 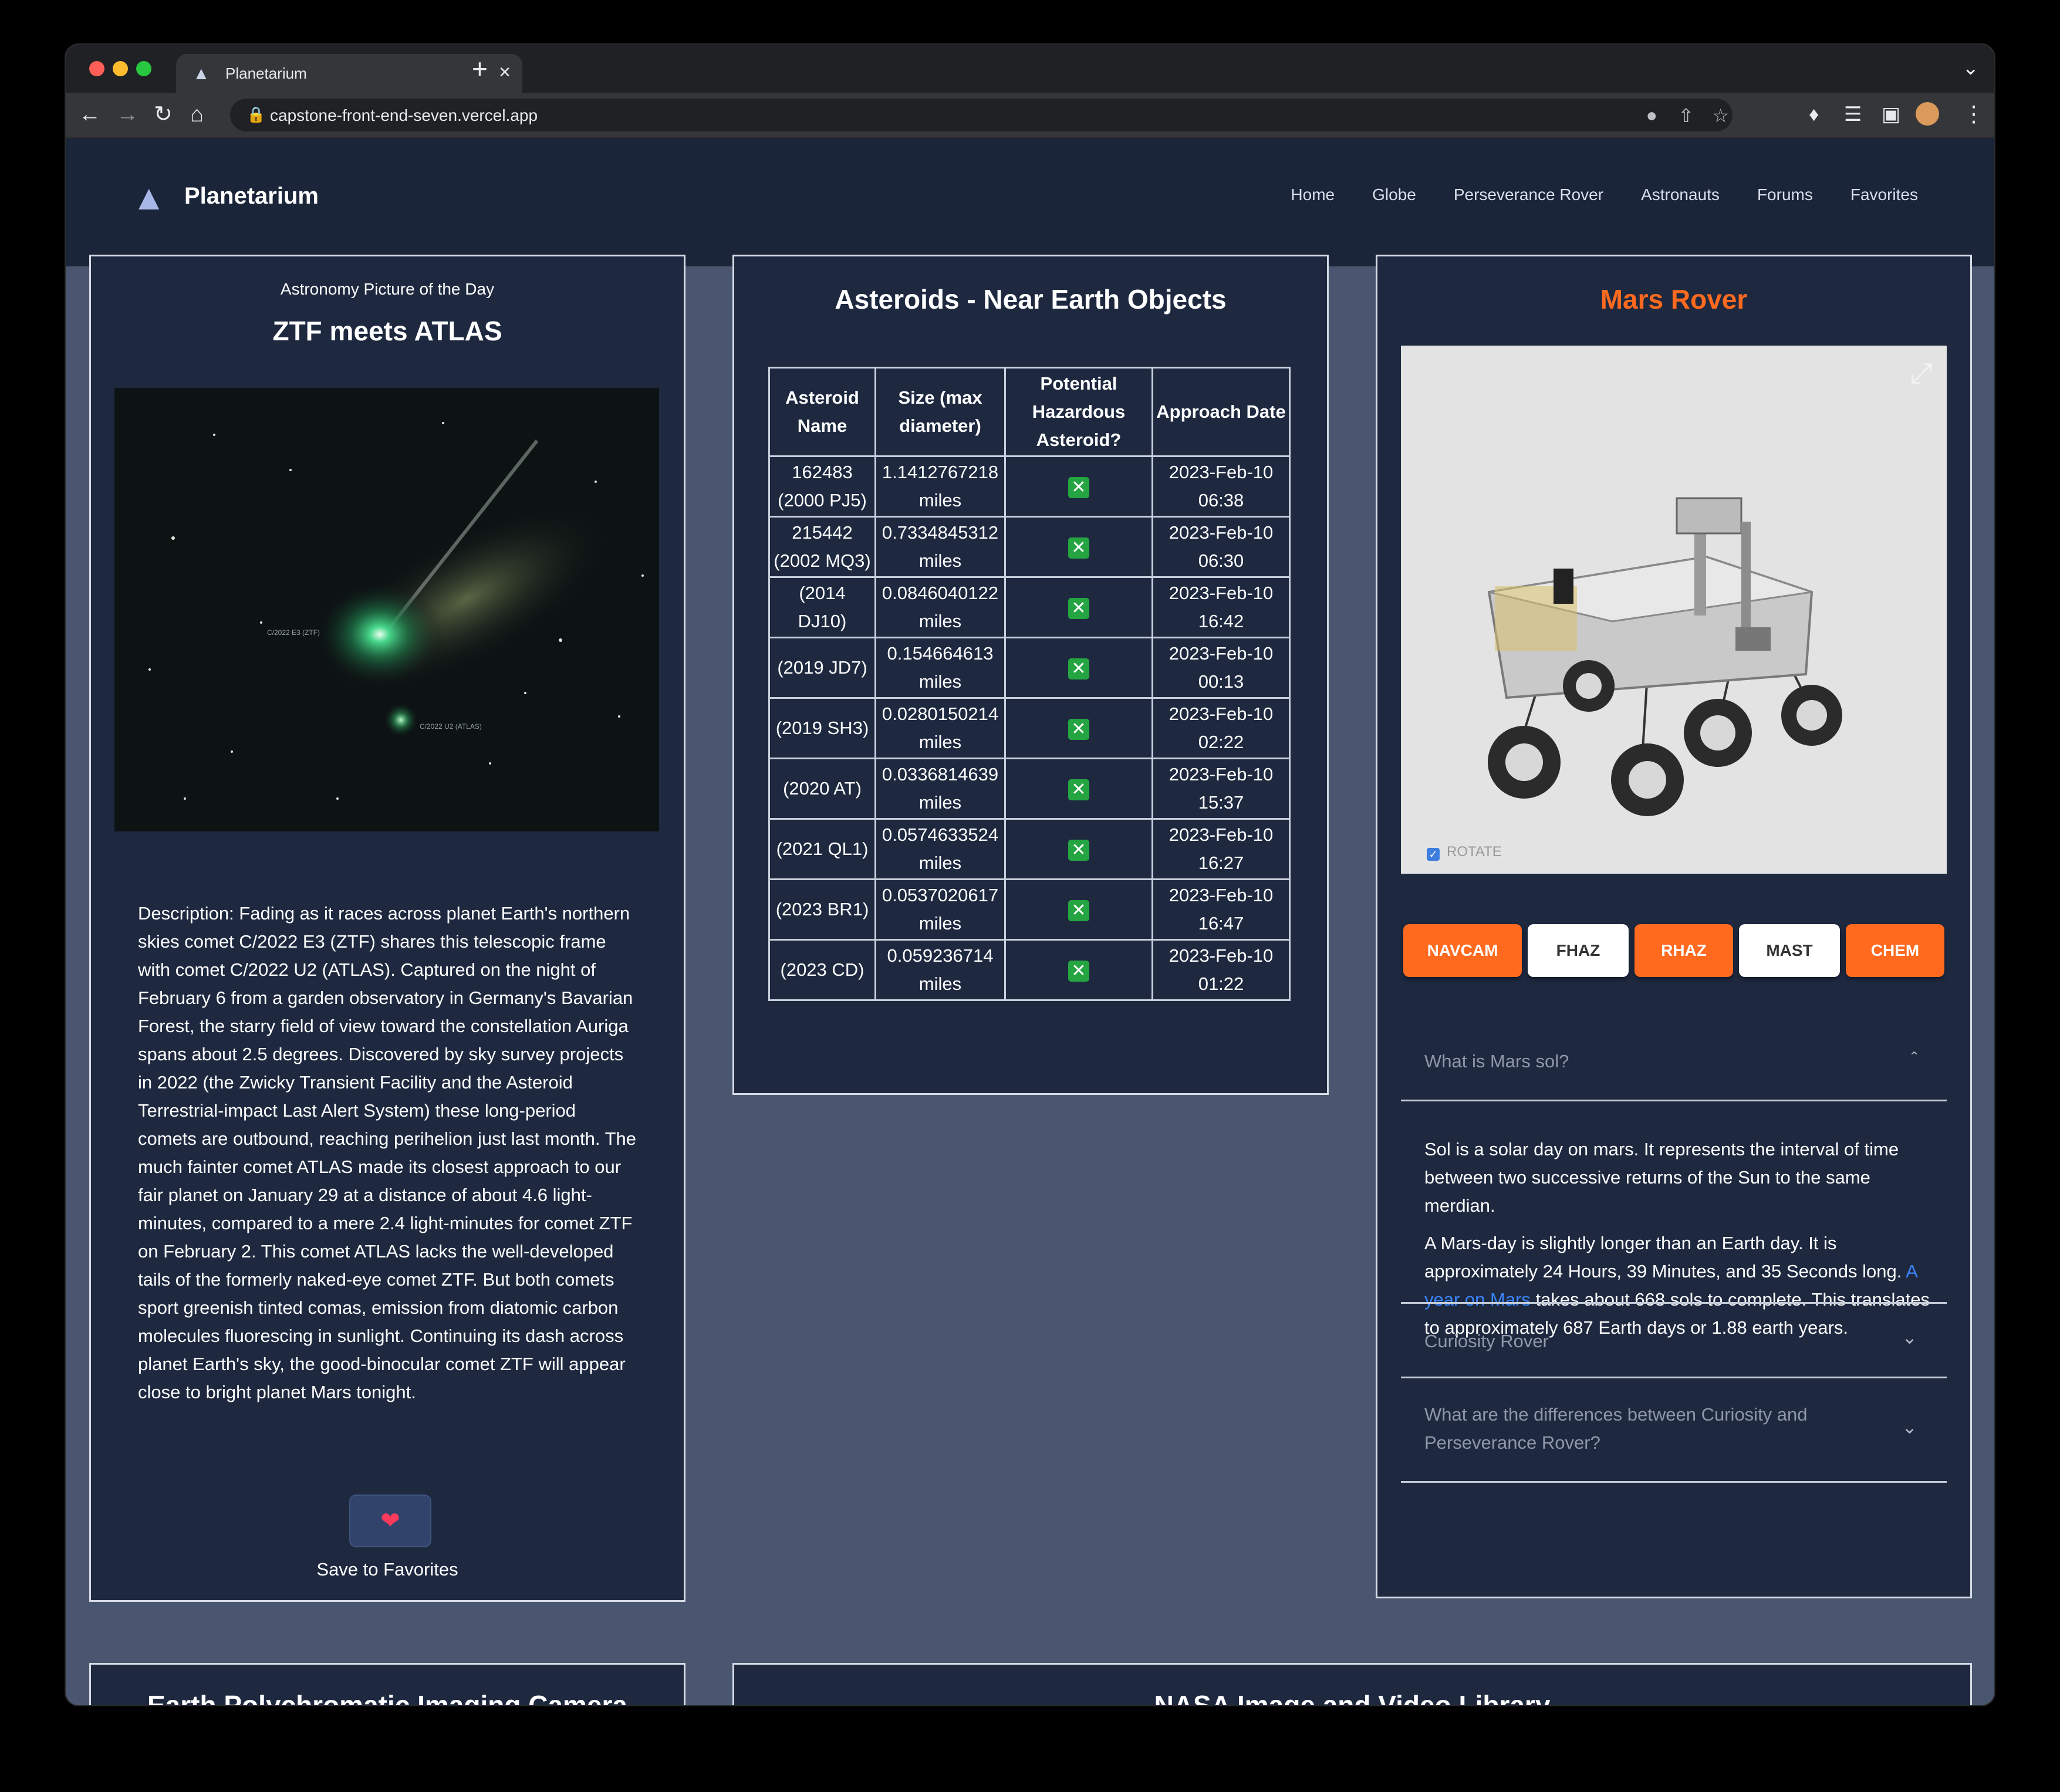 What do you see at coordinates (1313, 194) in the screenshot?
I see `nav-home: Home` at bounding box center [1313, 194].